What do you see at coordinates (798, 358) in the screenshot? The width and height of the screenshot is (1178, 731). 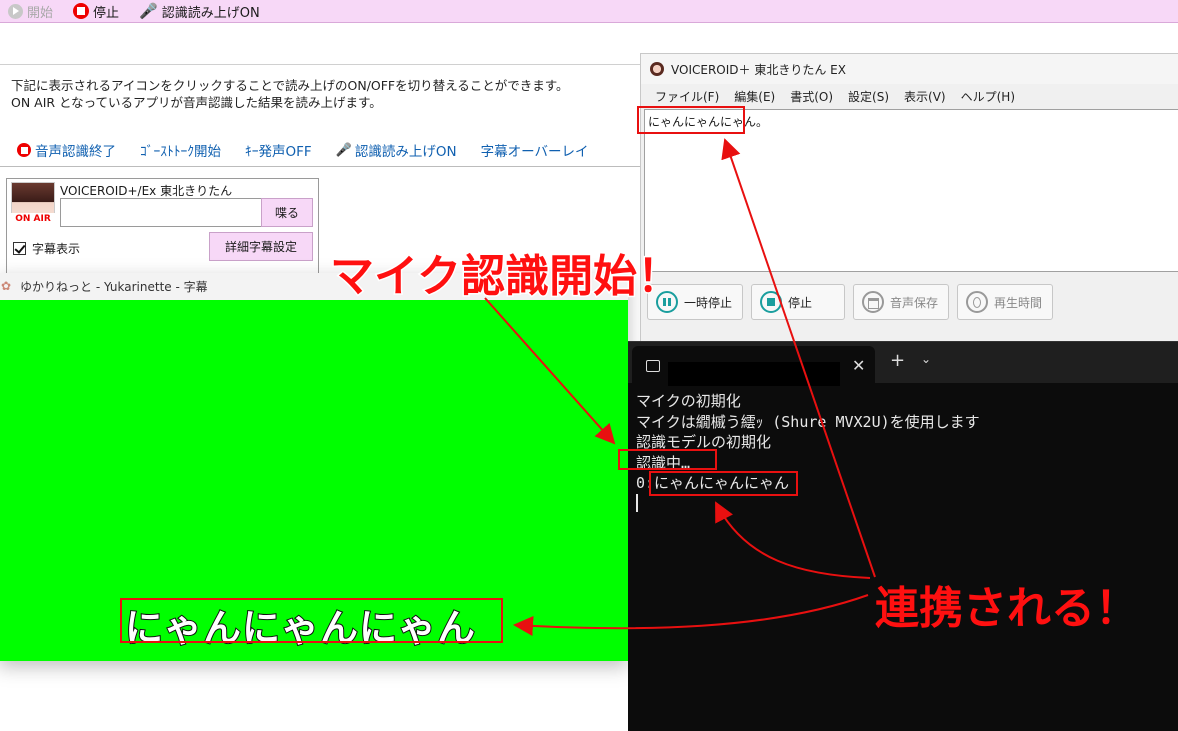 I see `arrow-to-voiceroid` at bounding box center [798, 358].